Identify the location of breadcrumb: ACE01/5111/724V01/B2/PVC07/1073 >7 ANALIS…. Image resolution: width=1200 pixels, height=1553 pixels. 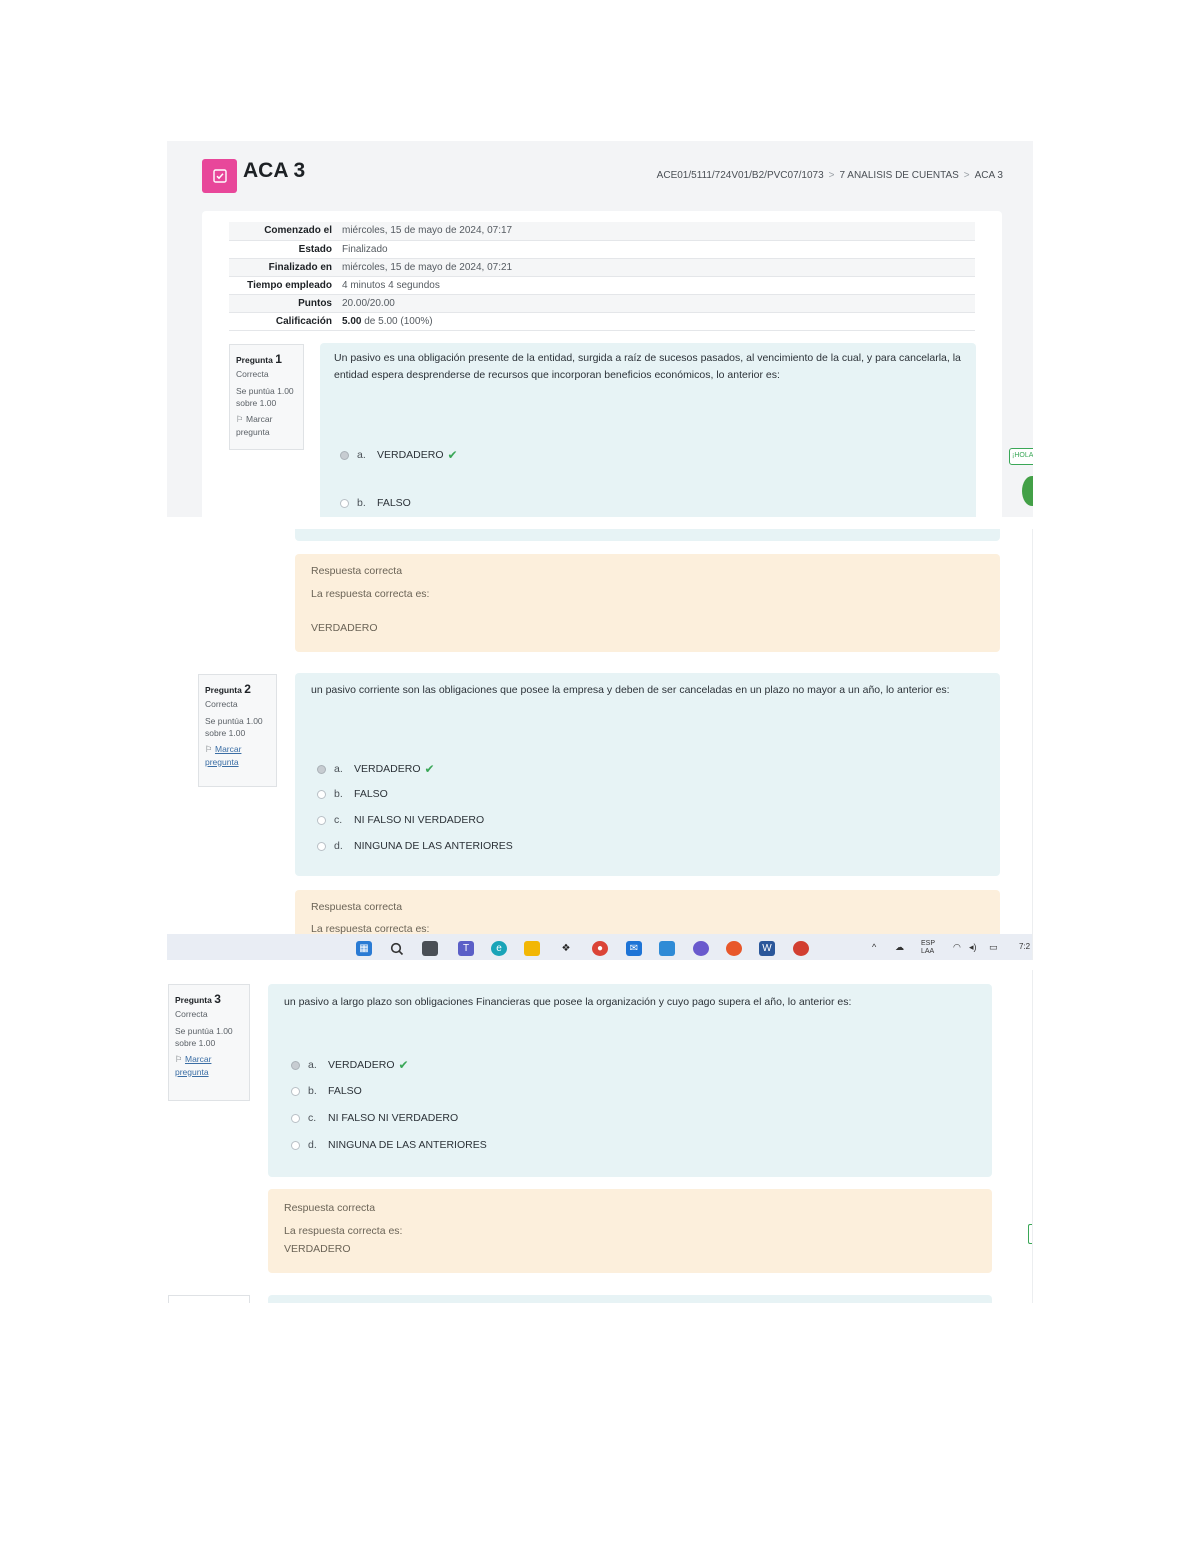
(830, 175).